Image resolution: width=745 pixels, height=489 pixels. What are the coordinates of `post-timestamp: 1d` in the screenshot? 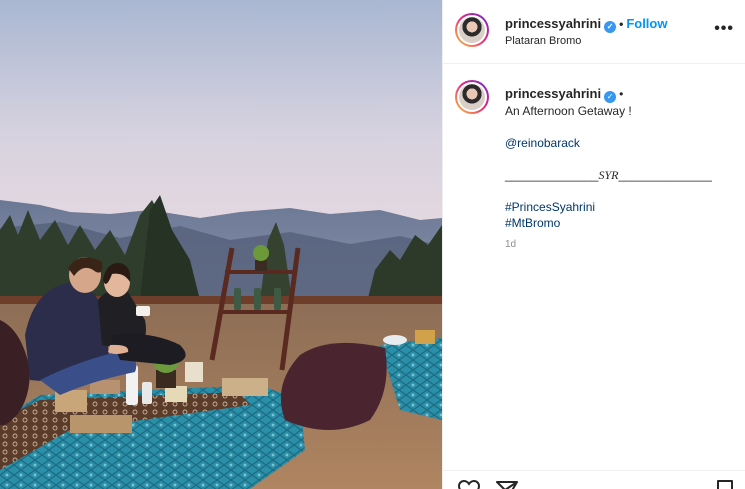 It's located at (510, 244).